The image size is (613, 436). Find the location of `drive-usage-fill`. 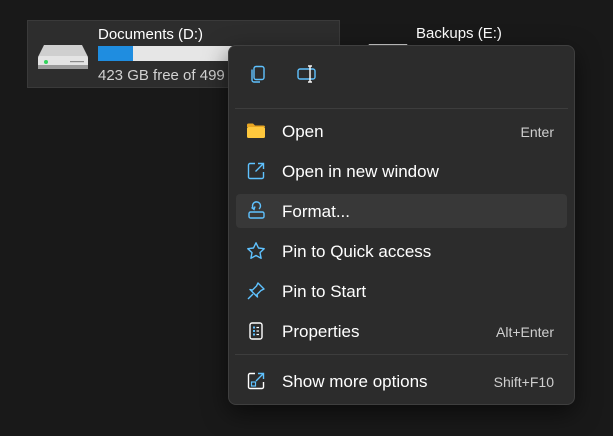

drive-usage-fill is located at coordinates (116, 53).